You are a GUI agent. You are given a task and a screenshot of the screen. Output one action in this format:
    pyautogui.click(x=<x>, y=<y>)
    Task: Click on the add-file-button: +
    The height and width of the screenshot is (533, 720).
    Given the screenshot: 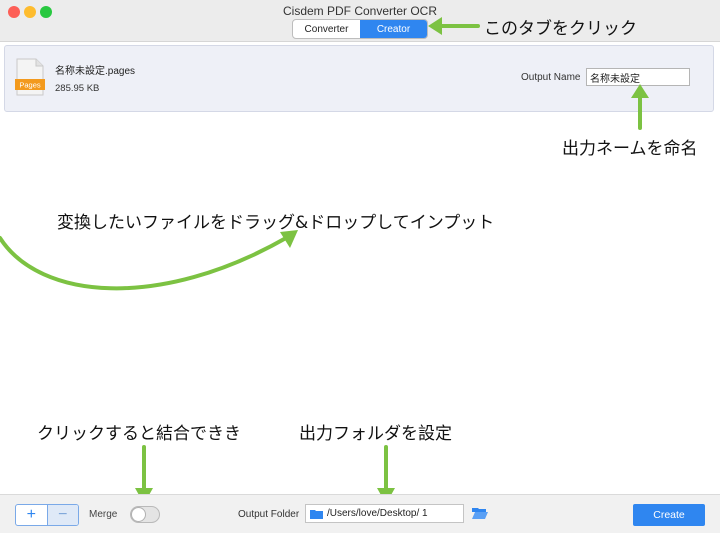 What is the action you would take?
    pyautogui.click(x=31, y=515)
    